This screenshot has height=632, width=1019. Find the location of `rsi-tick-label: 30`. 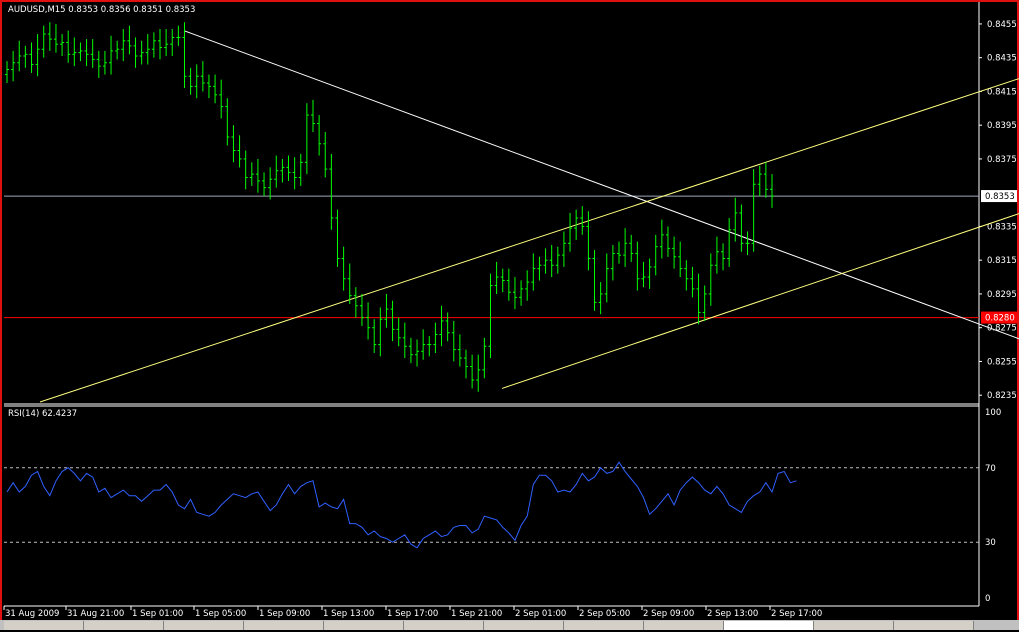

rsi-tick-label: 30 is located at coordinates (990, 543).